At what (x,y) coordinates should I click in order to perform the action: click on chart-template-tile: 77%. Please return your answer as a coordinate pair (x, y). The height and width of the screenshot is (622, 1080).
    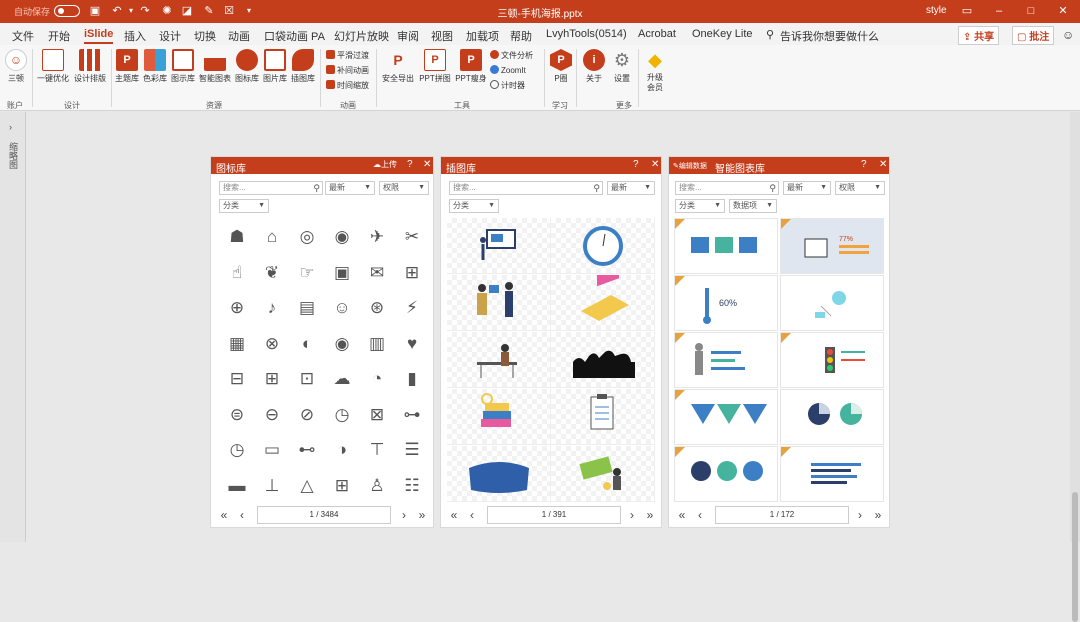
    Looking at the image, I should click on (832, 246).